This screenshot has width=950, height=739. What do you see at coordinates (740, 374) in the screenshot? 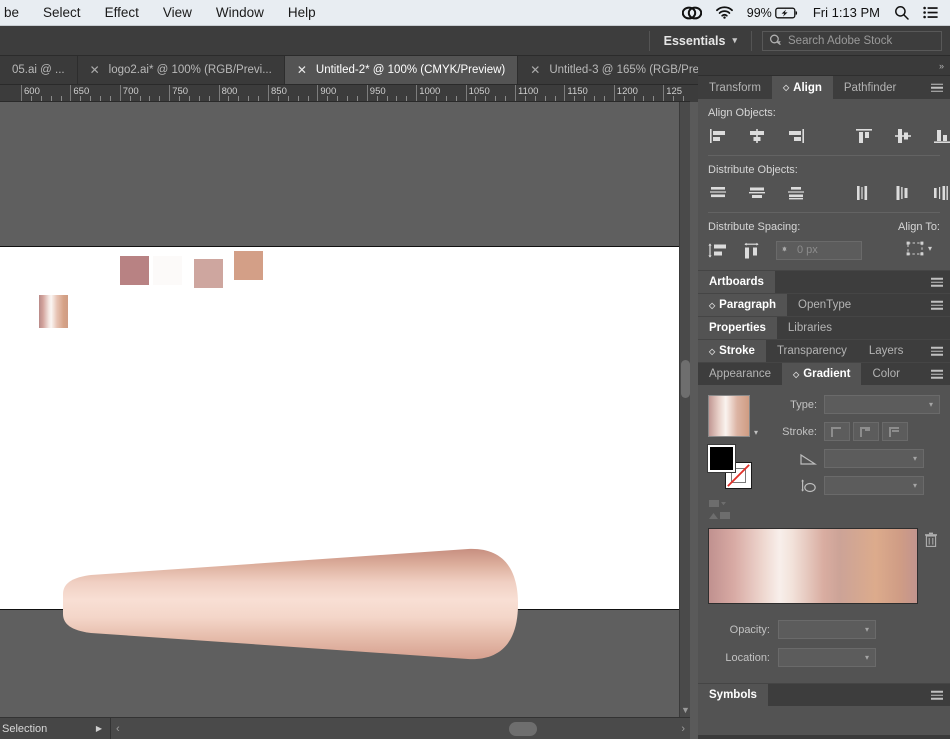
I see `tab-appearance: Appearance` at bounding box center [740, 374].